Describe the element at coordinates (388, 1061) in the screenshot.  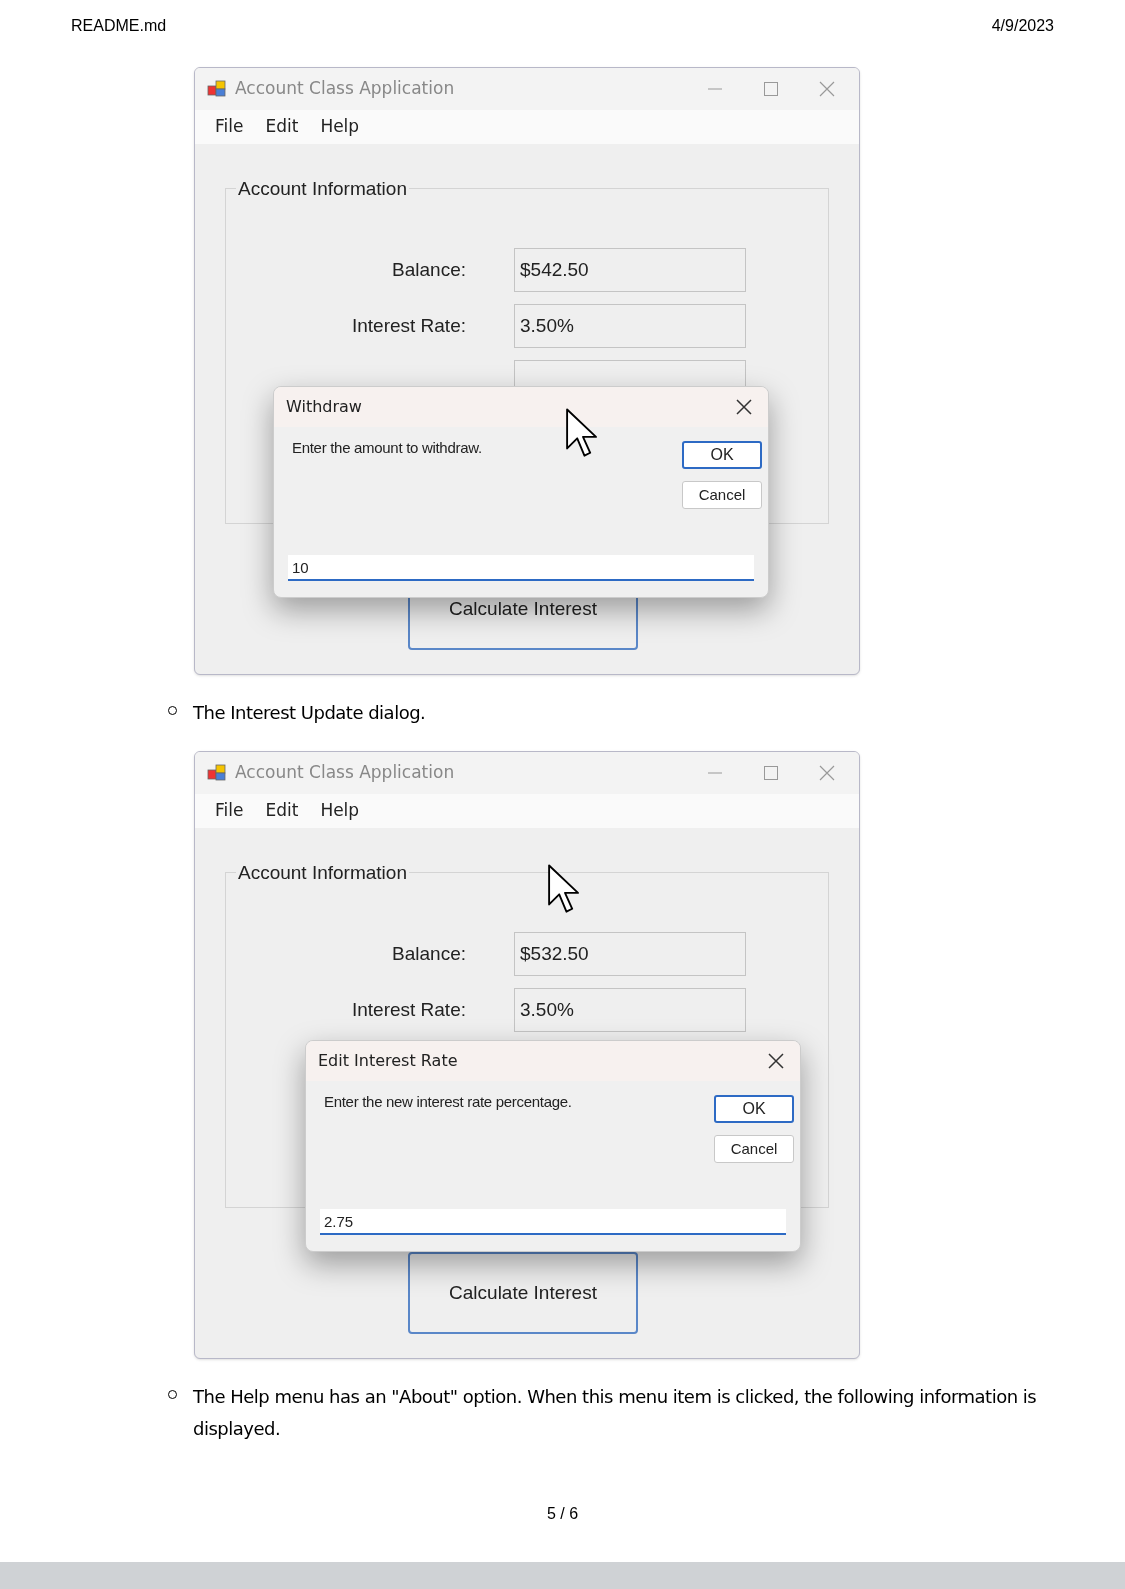
I see `dialog-title: Edit Interest Rate` at that location.